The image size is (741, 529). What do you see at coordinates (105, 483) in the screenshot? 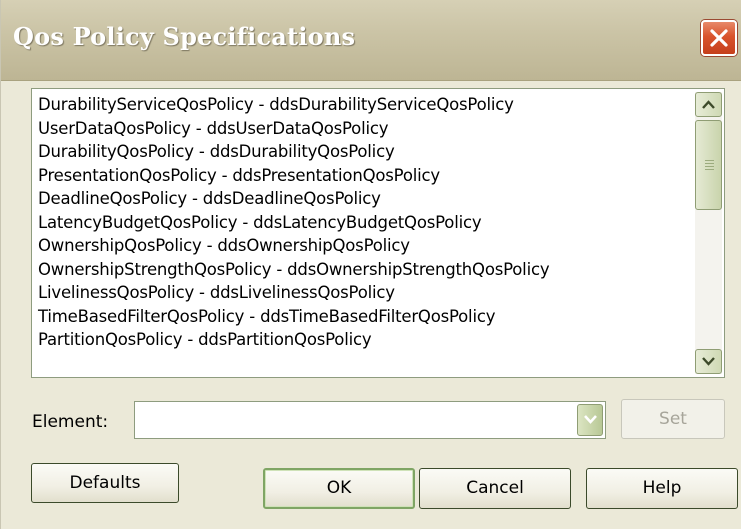
I see `defaults-button: Defaults` at bounding box center [105, 483].